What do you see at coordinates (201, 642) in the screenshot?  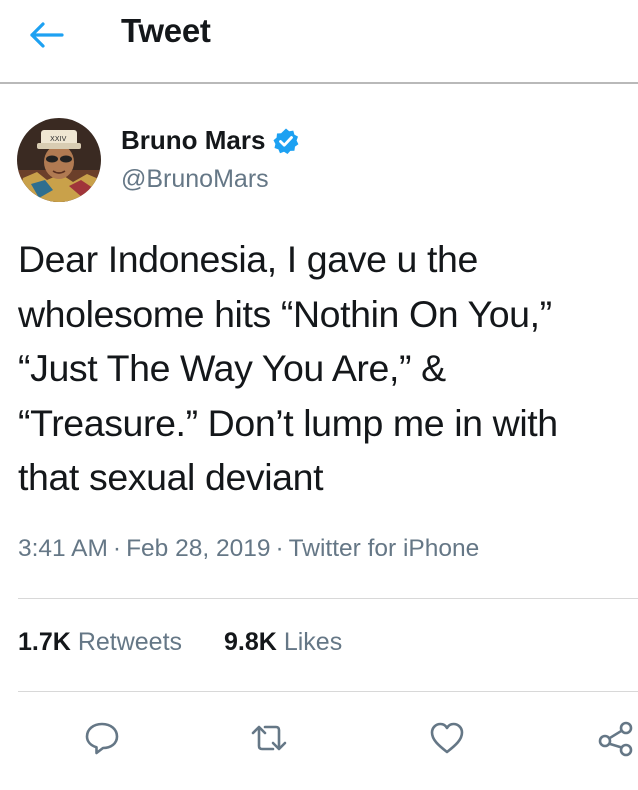 I see `tweet-stats: 1.7K Retweets 9.8K Likes` at bounding box center [201, 642].